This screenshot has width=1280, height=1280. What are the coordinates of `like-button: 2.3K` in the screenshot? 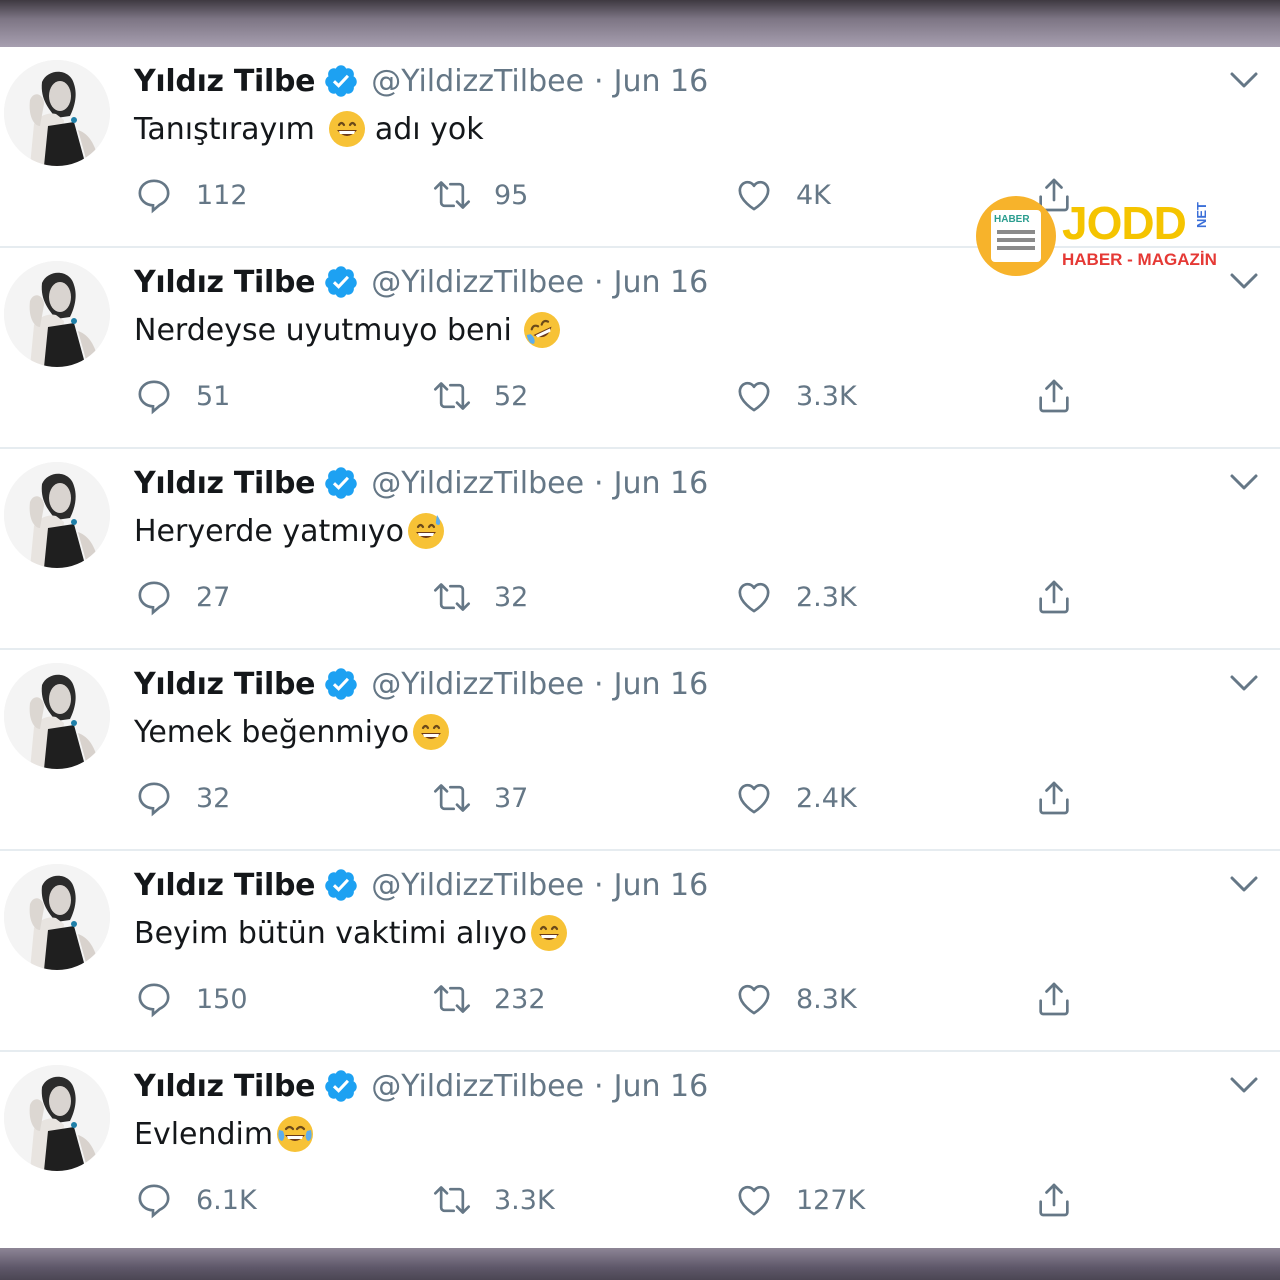 It's located at (795, 597).